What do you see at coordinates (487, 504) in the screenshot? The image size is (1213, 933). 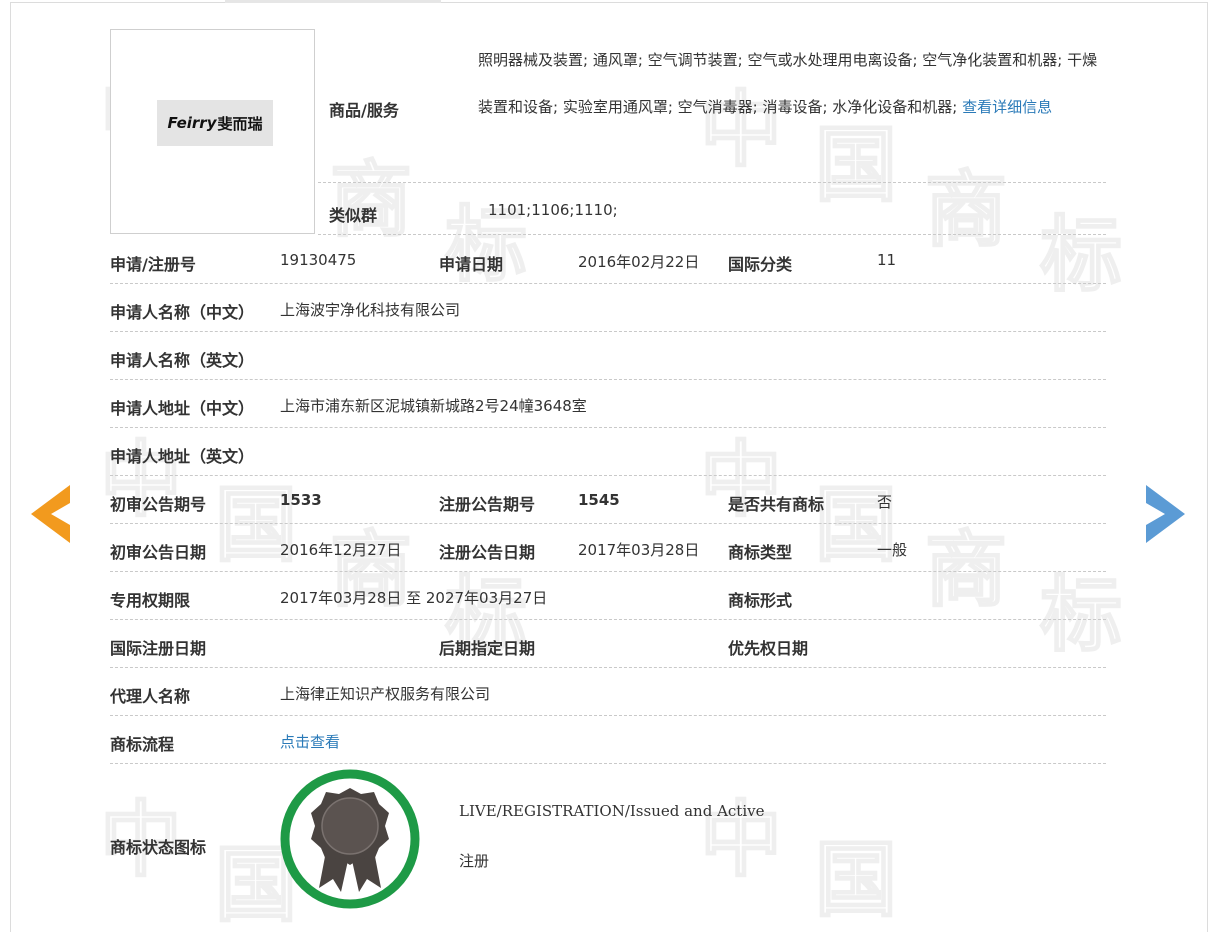 I see `reg-pub-no-label: 注册公告期号` at bounding box center [487, 504].